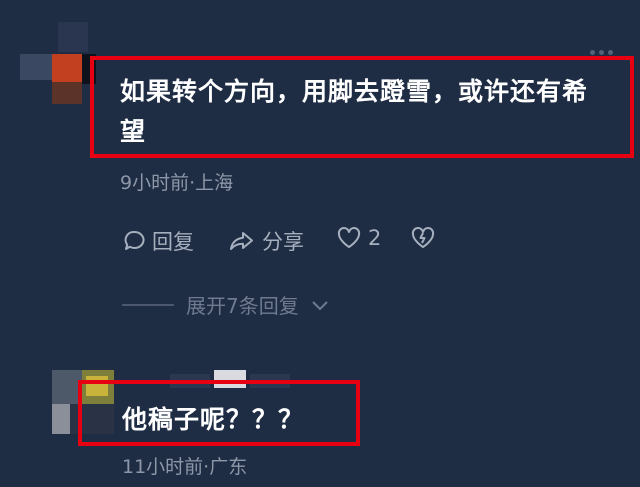 The width and height of the screenshot is (640, 487). I want to click on expand-replies-label: 展开7条回复, so click(242, 306).